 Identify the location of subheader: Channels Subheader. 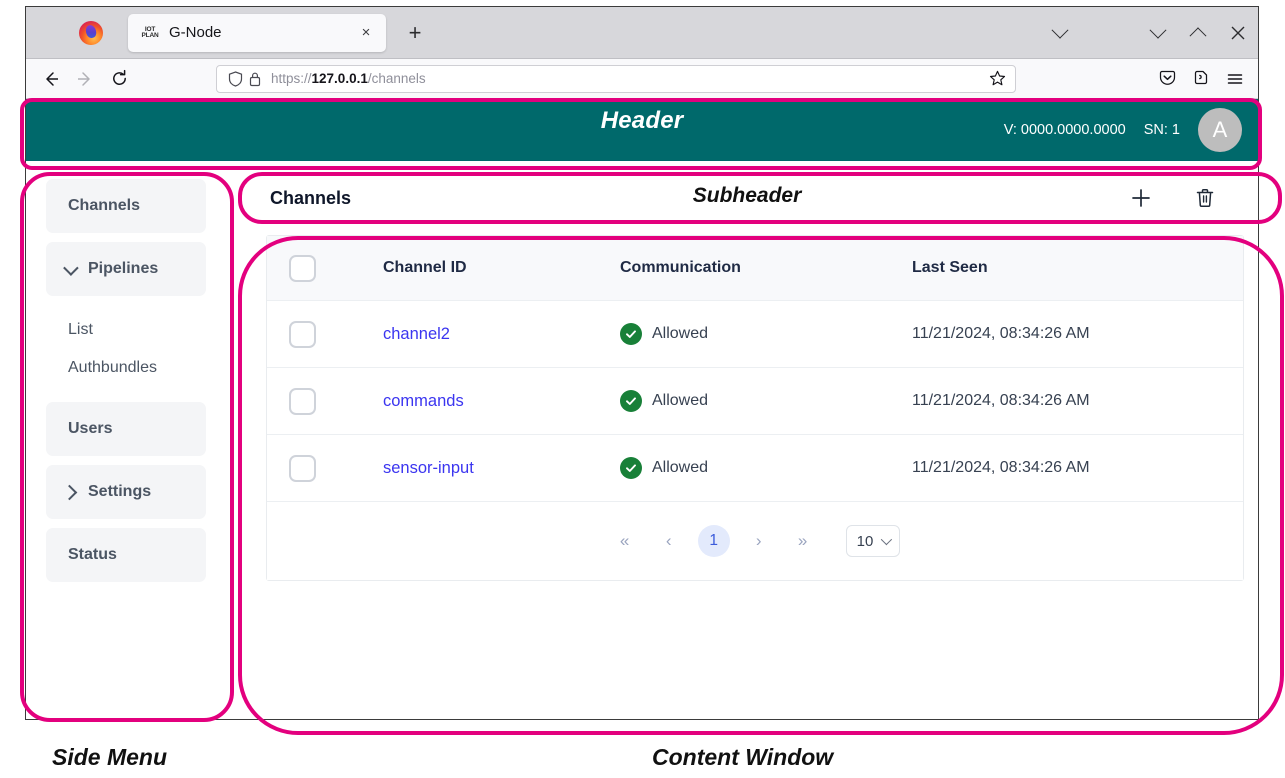
(747, 198).